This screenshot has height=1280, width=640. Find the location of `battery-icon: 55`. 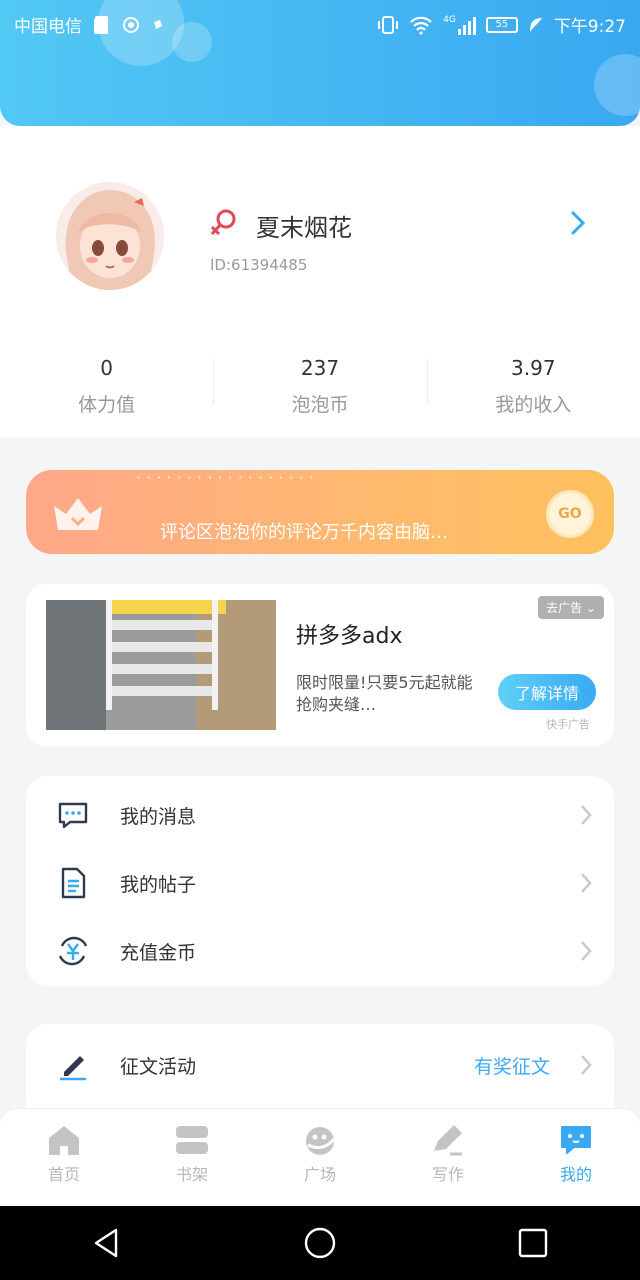

battery-icon: 55 is located at coordinates (501, 24).